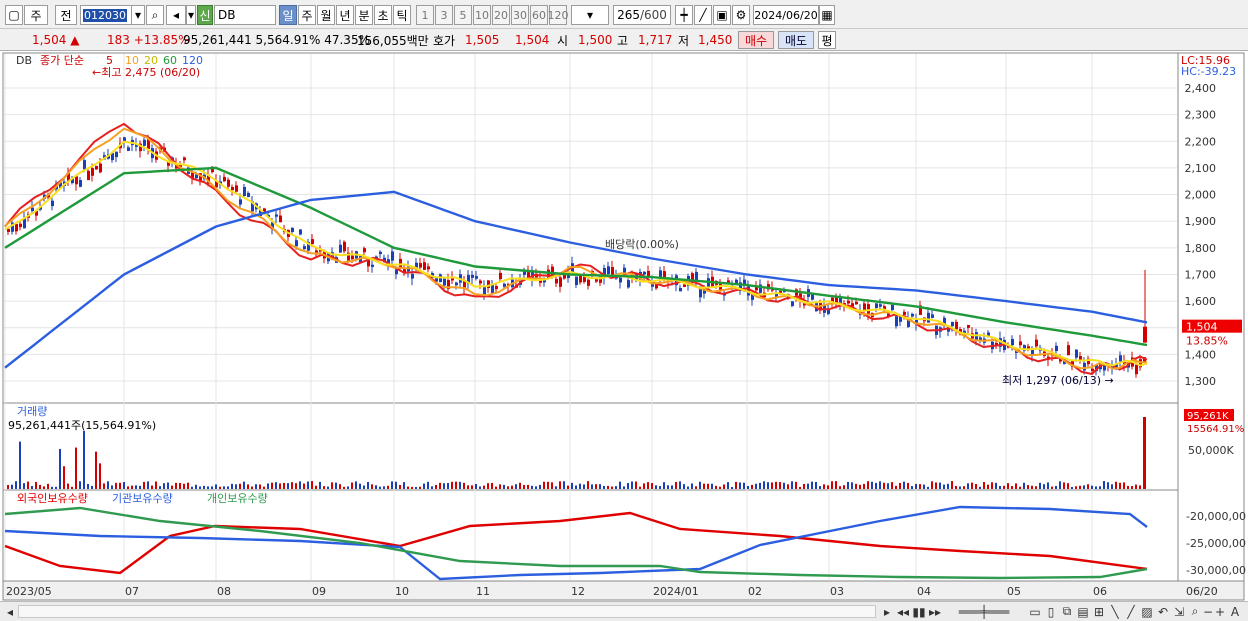 The width and height of the screenshot is (1248, 621). What do you see at coordinates (245, 15) in the screenshot?
I see `stock-name-field: DB` at bounding box center [245, 15].